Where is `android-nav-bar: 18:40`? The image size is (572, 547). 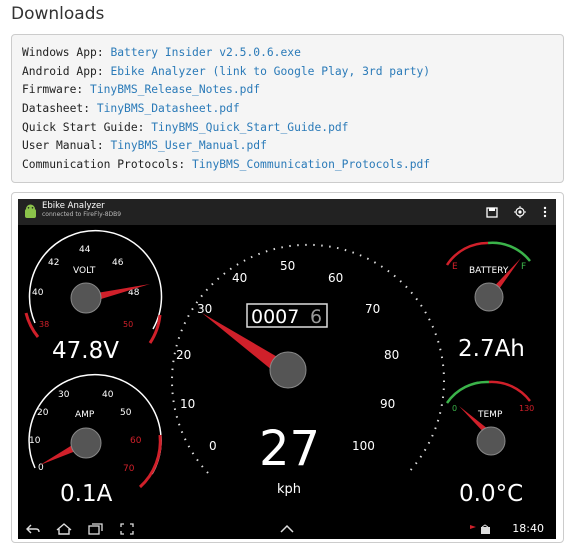
android-nav-bar: 18:40 is located at coordinates (287, 529).